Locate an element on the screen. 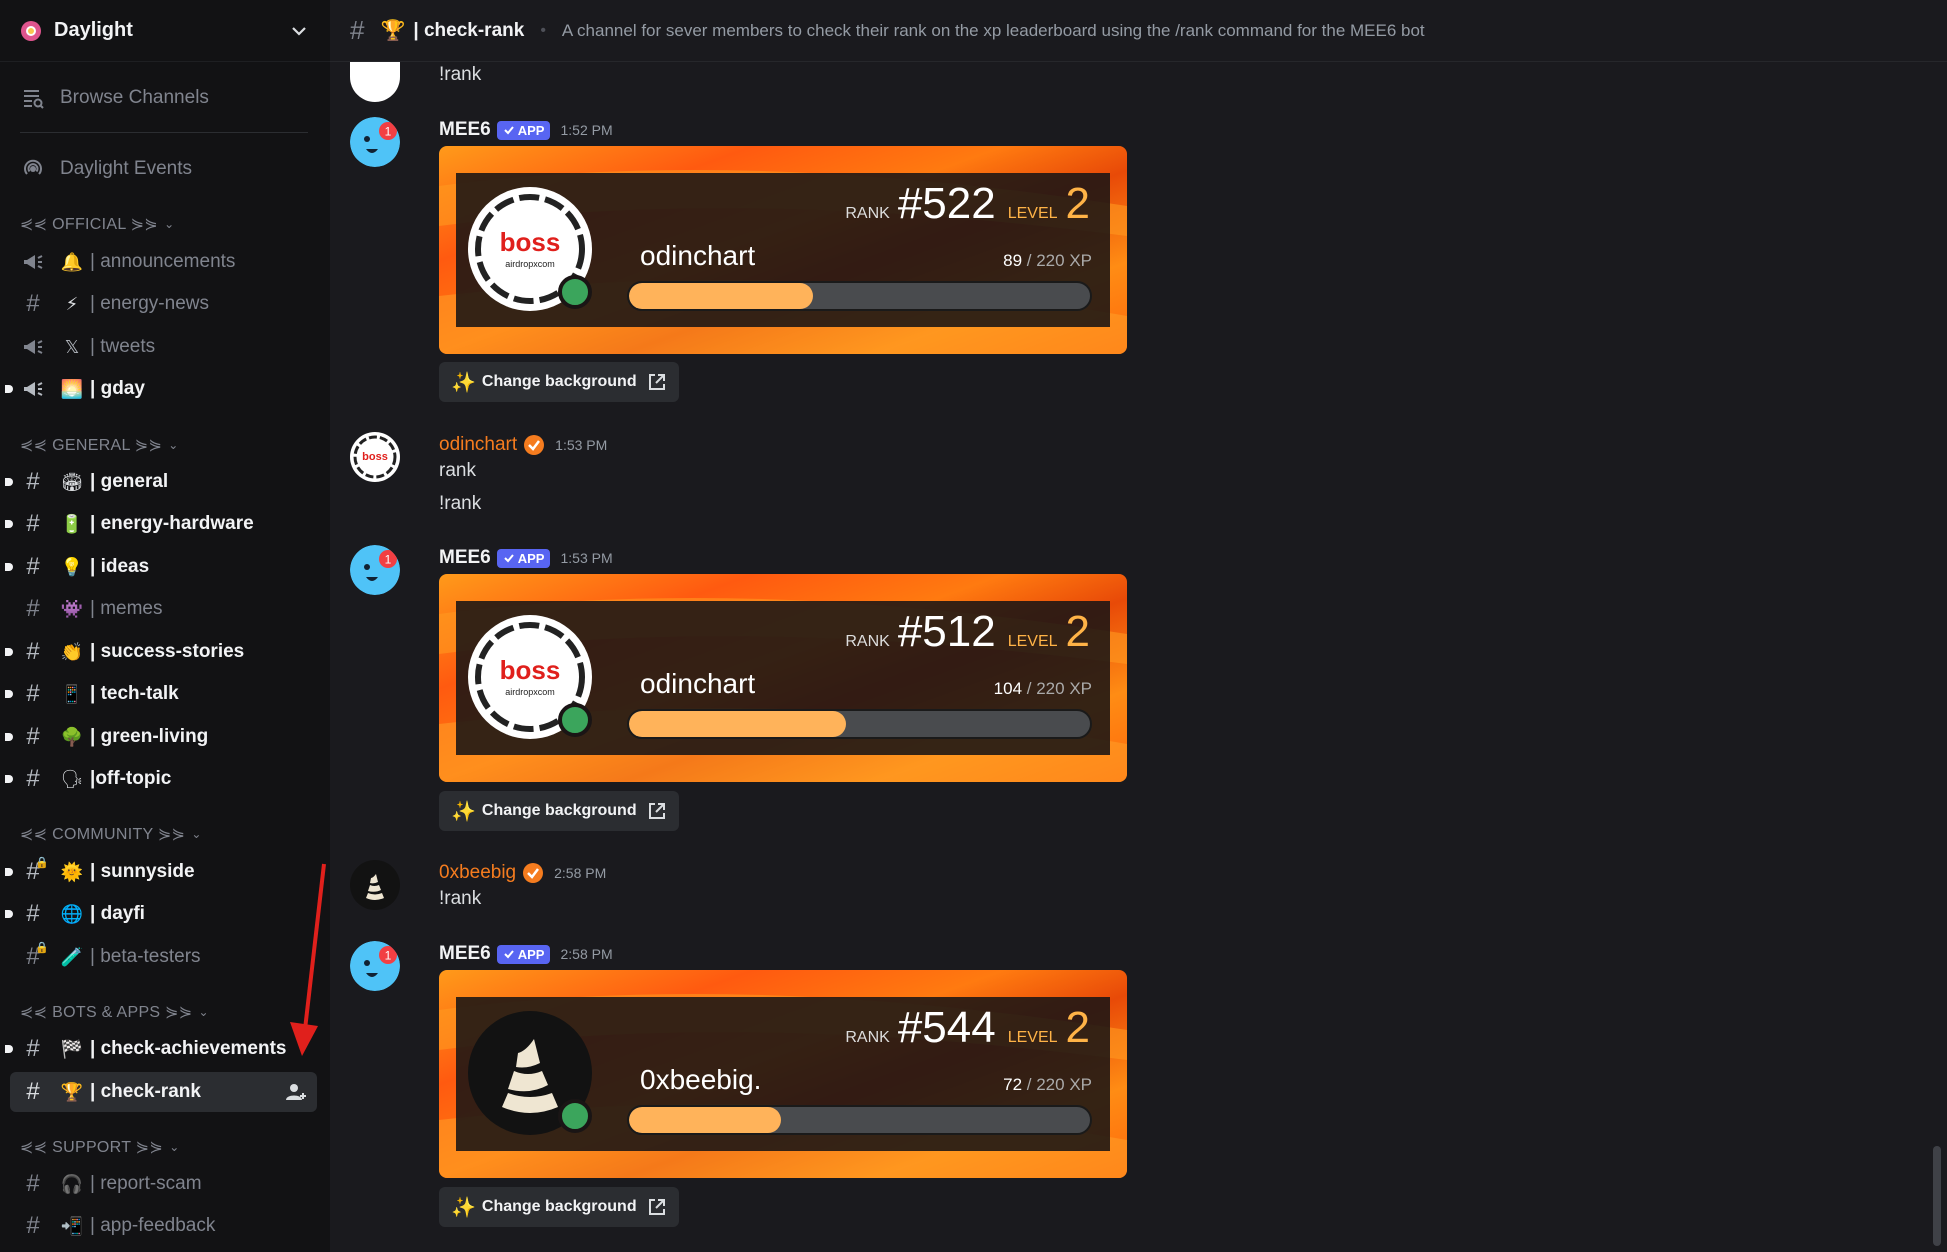 This screenshot has width=1947, height=1252. scrollbar-thumb is located at coordinates (1937, 1196).